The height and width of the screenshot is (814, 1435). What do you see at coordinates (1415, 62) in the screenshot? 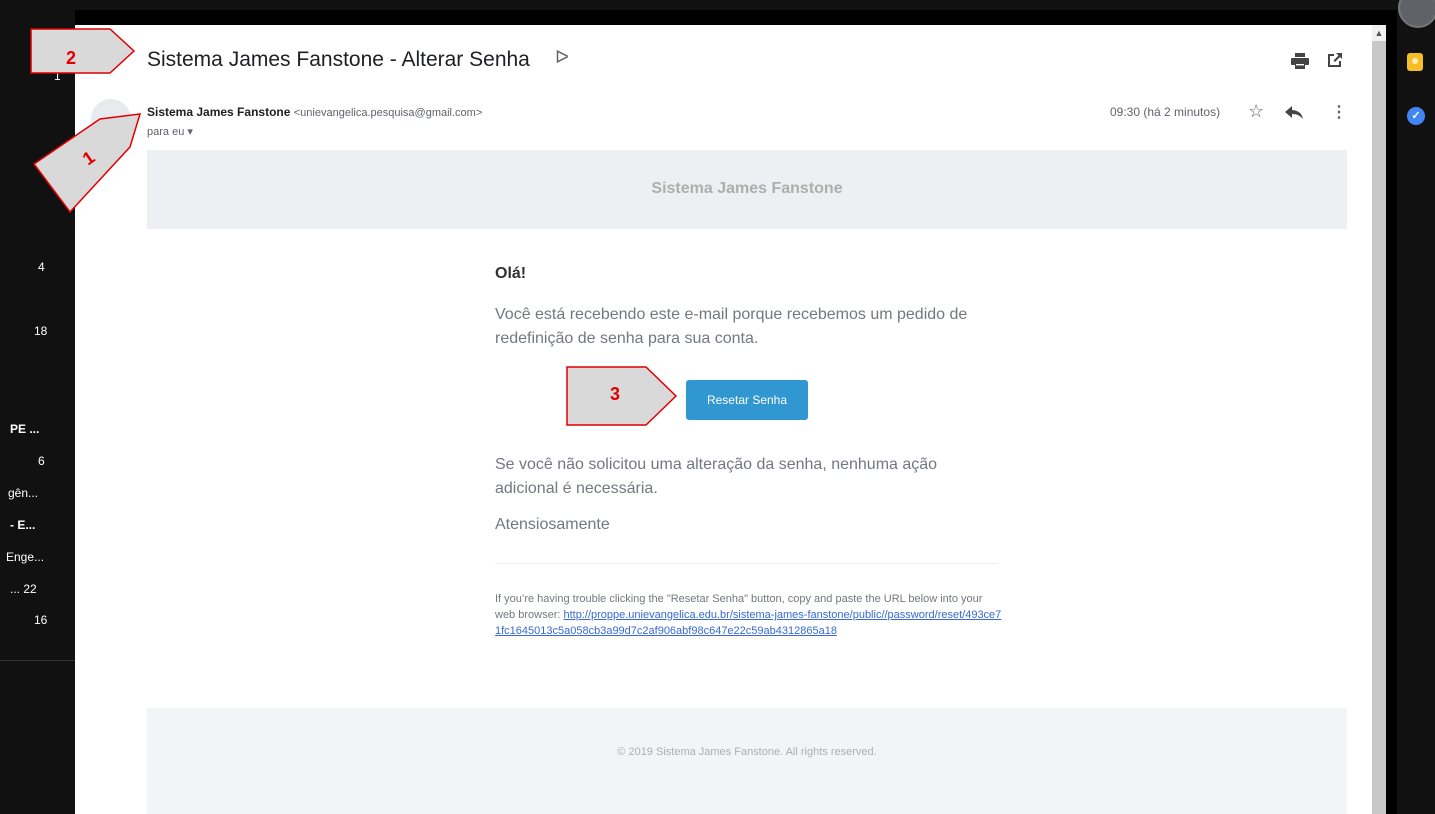
I see `keep-icon` at bounding box center [1415, 62].